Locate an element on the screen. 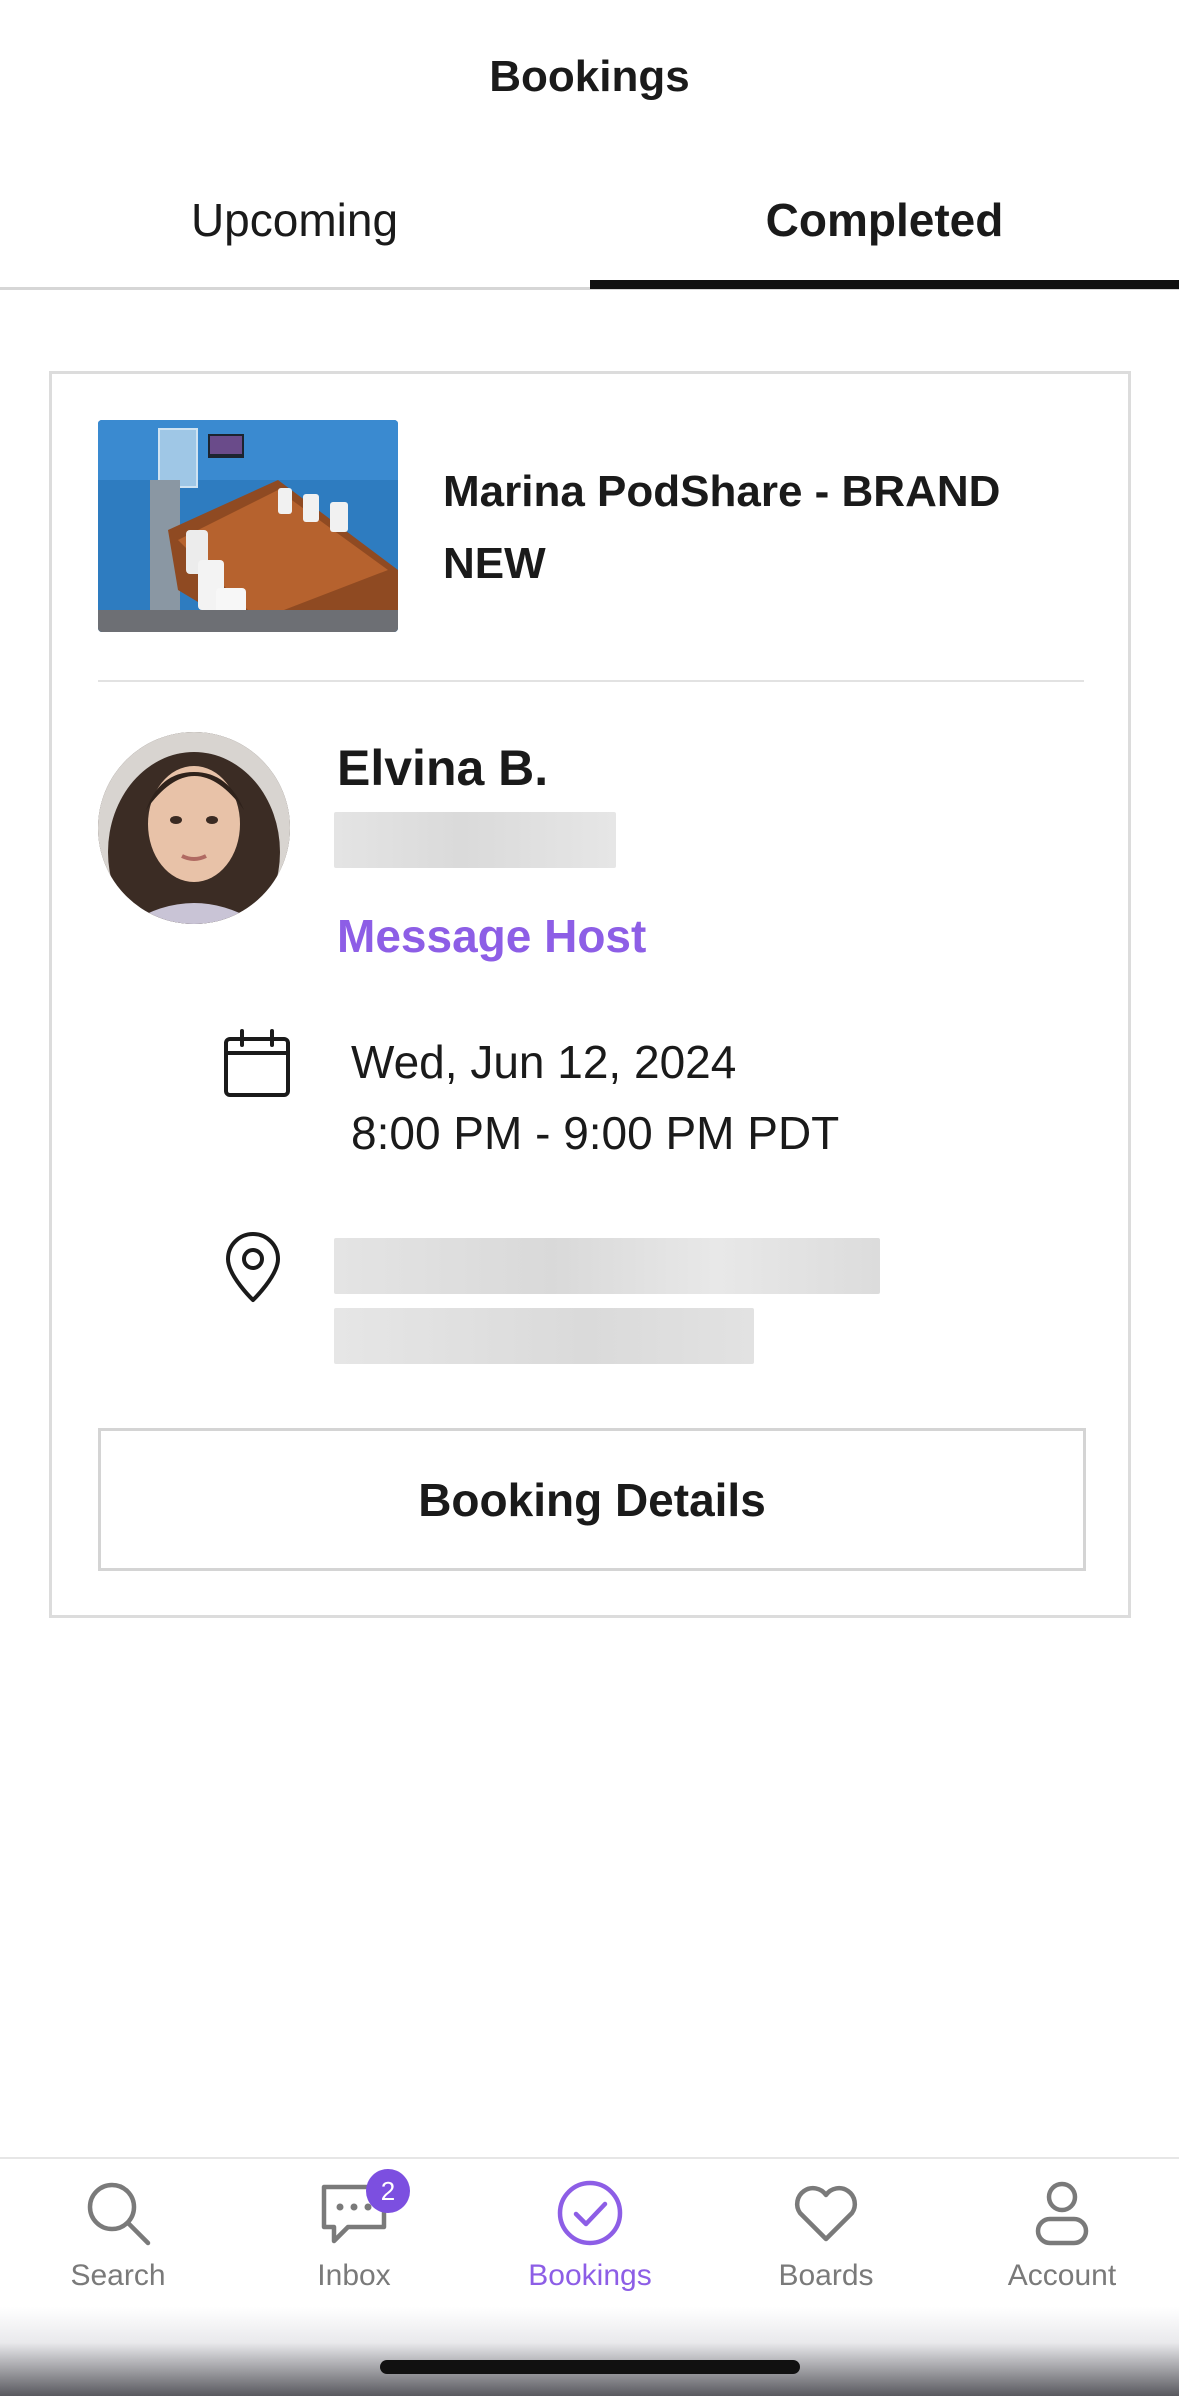 The height and width of the screenshot is (2396, 1179). tab-bar: Upcoming Completed is located at coordinates (589, 225).